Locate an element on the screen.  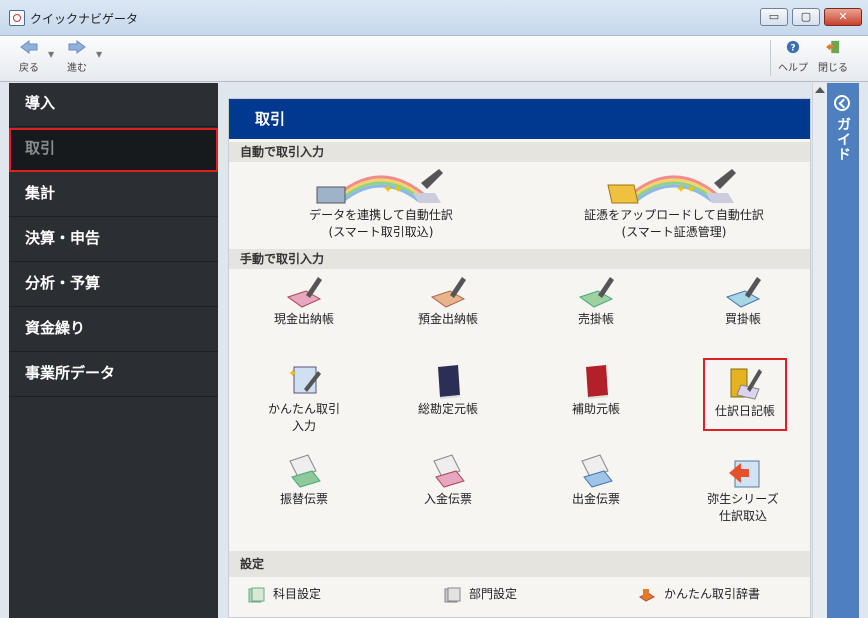
page-title: 取引 is located at coordinates (519, 119).